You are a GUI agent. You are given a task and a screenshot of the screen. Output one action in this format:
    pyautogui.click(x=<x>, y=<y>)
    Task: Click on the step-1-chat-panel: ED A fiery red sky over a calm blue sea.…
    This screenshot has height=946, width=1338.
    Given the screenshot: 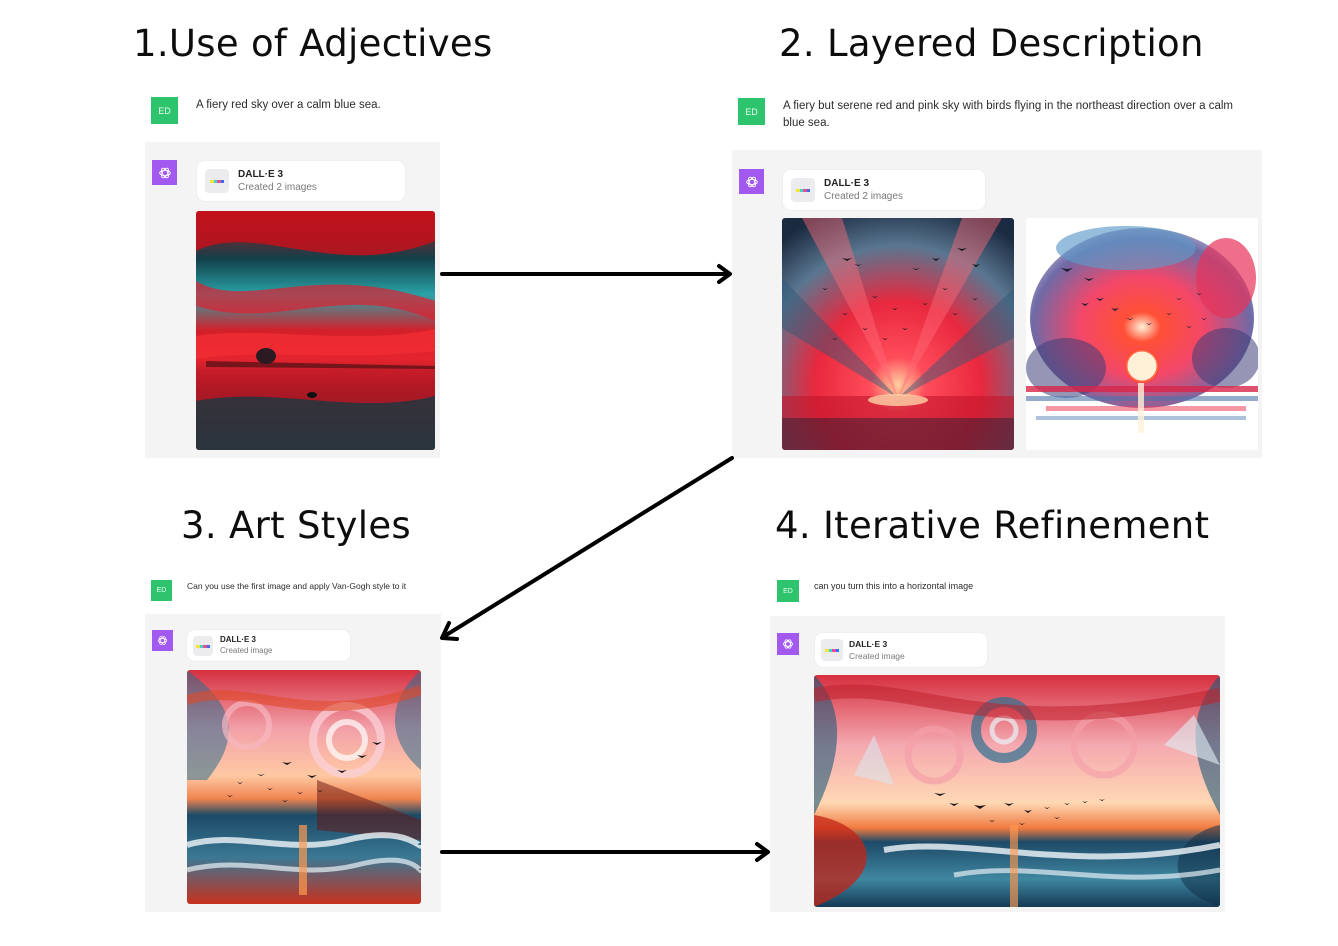 What is the action you would take?
    pyautogui.click(x=292, y=273)
    